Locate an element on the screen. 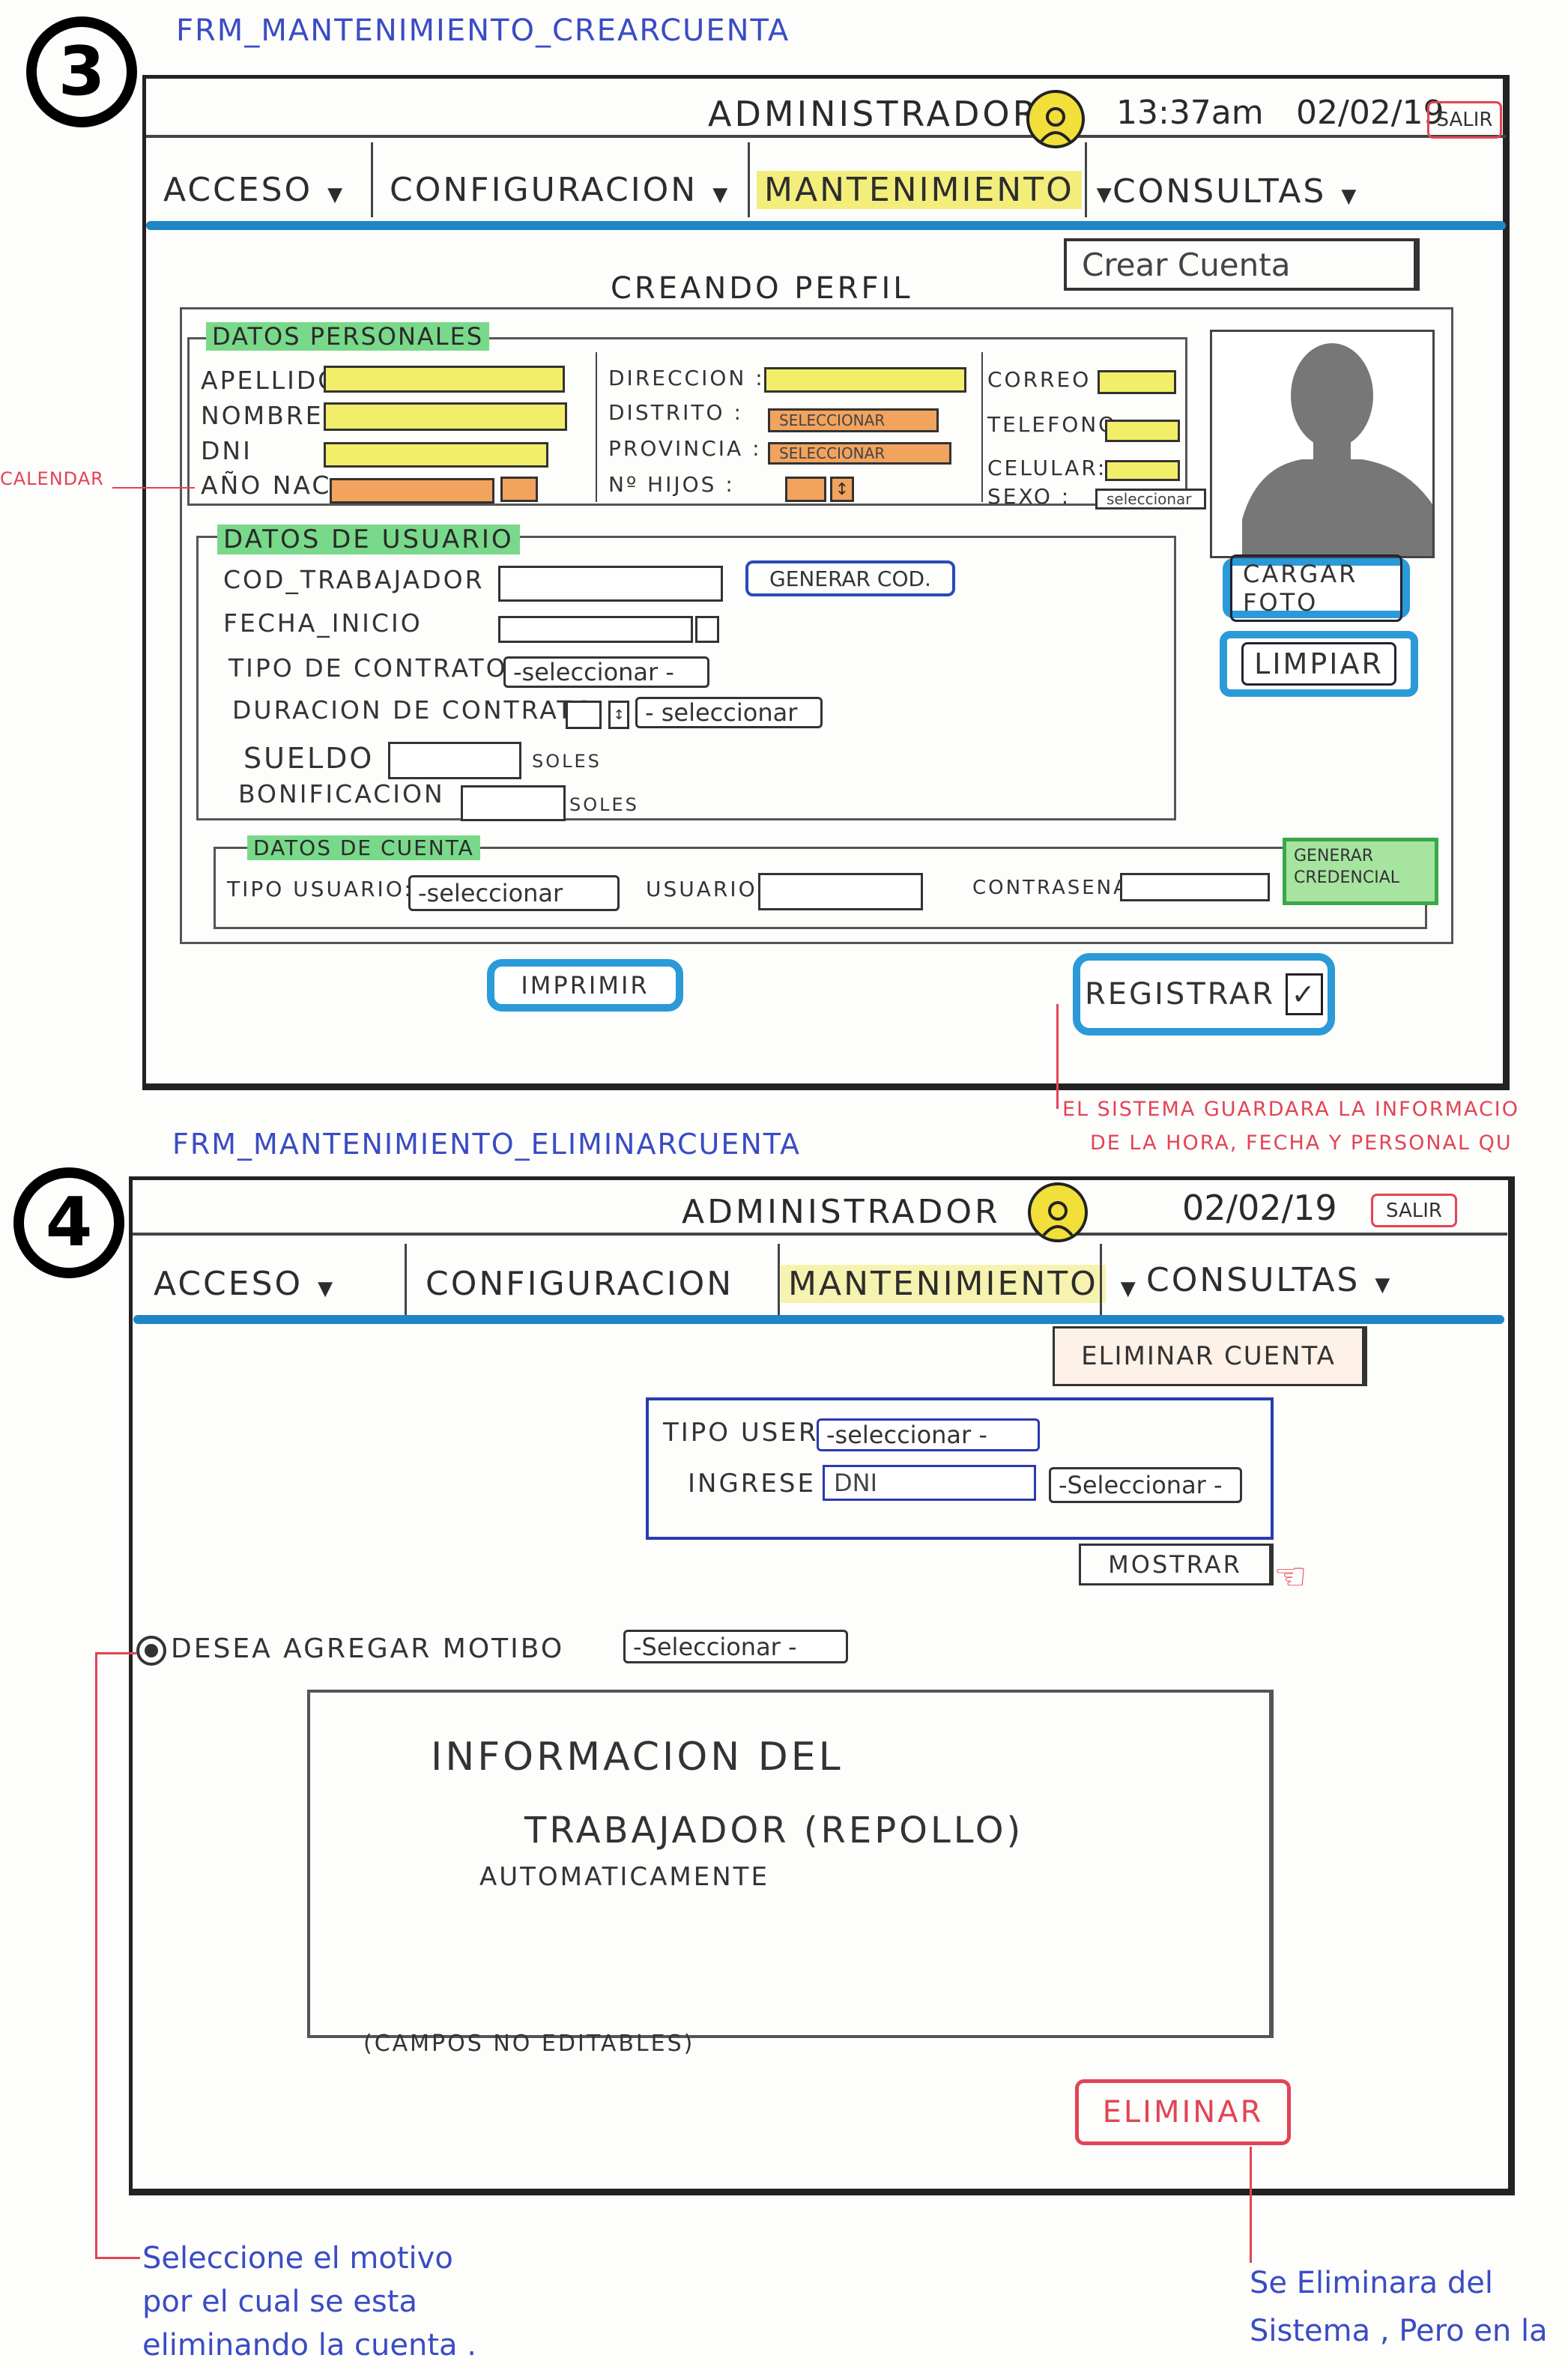 This screenshot has height=2367, width=1568. registrar-label: REGISTRAR is located at coordinates (1179, 994).